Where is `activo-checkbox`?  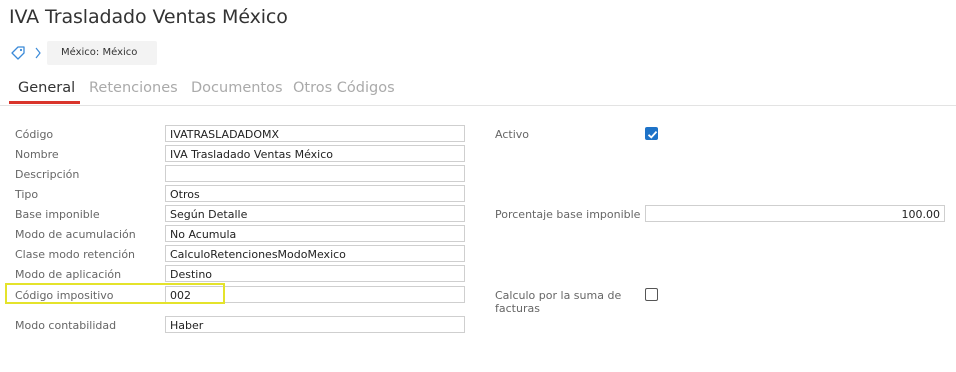 activo-checkbox is located at coordinates (651, 133).